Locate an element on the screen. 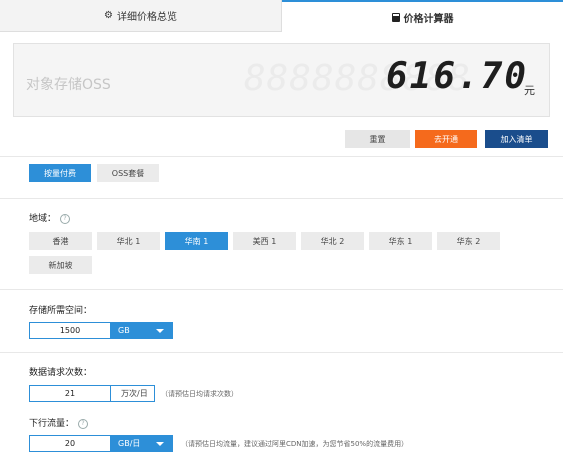 This screenshot has height=459, width=563. storage-label: 存储所需空间： is located at coordinates (61, 311).